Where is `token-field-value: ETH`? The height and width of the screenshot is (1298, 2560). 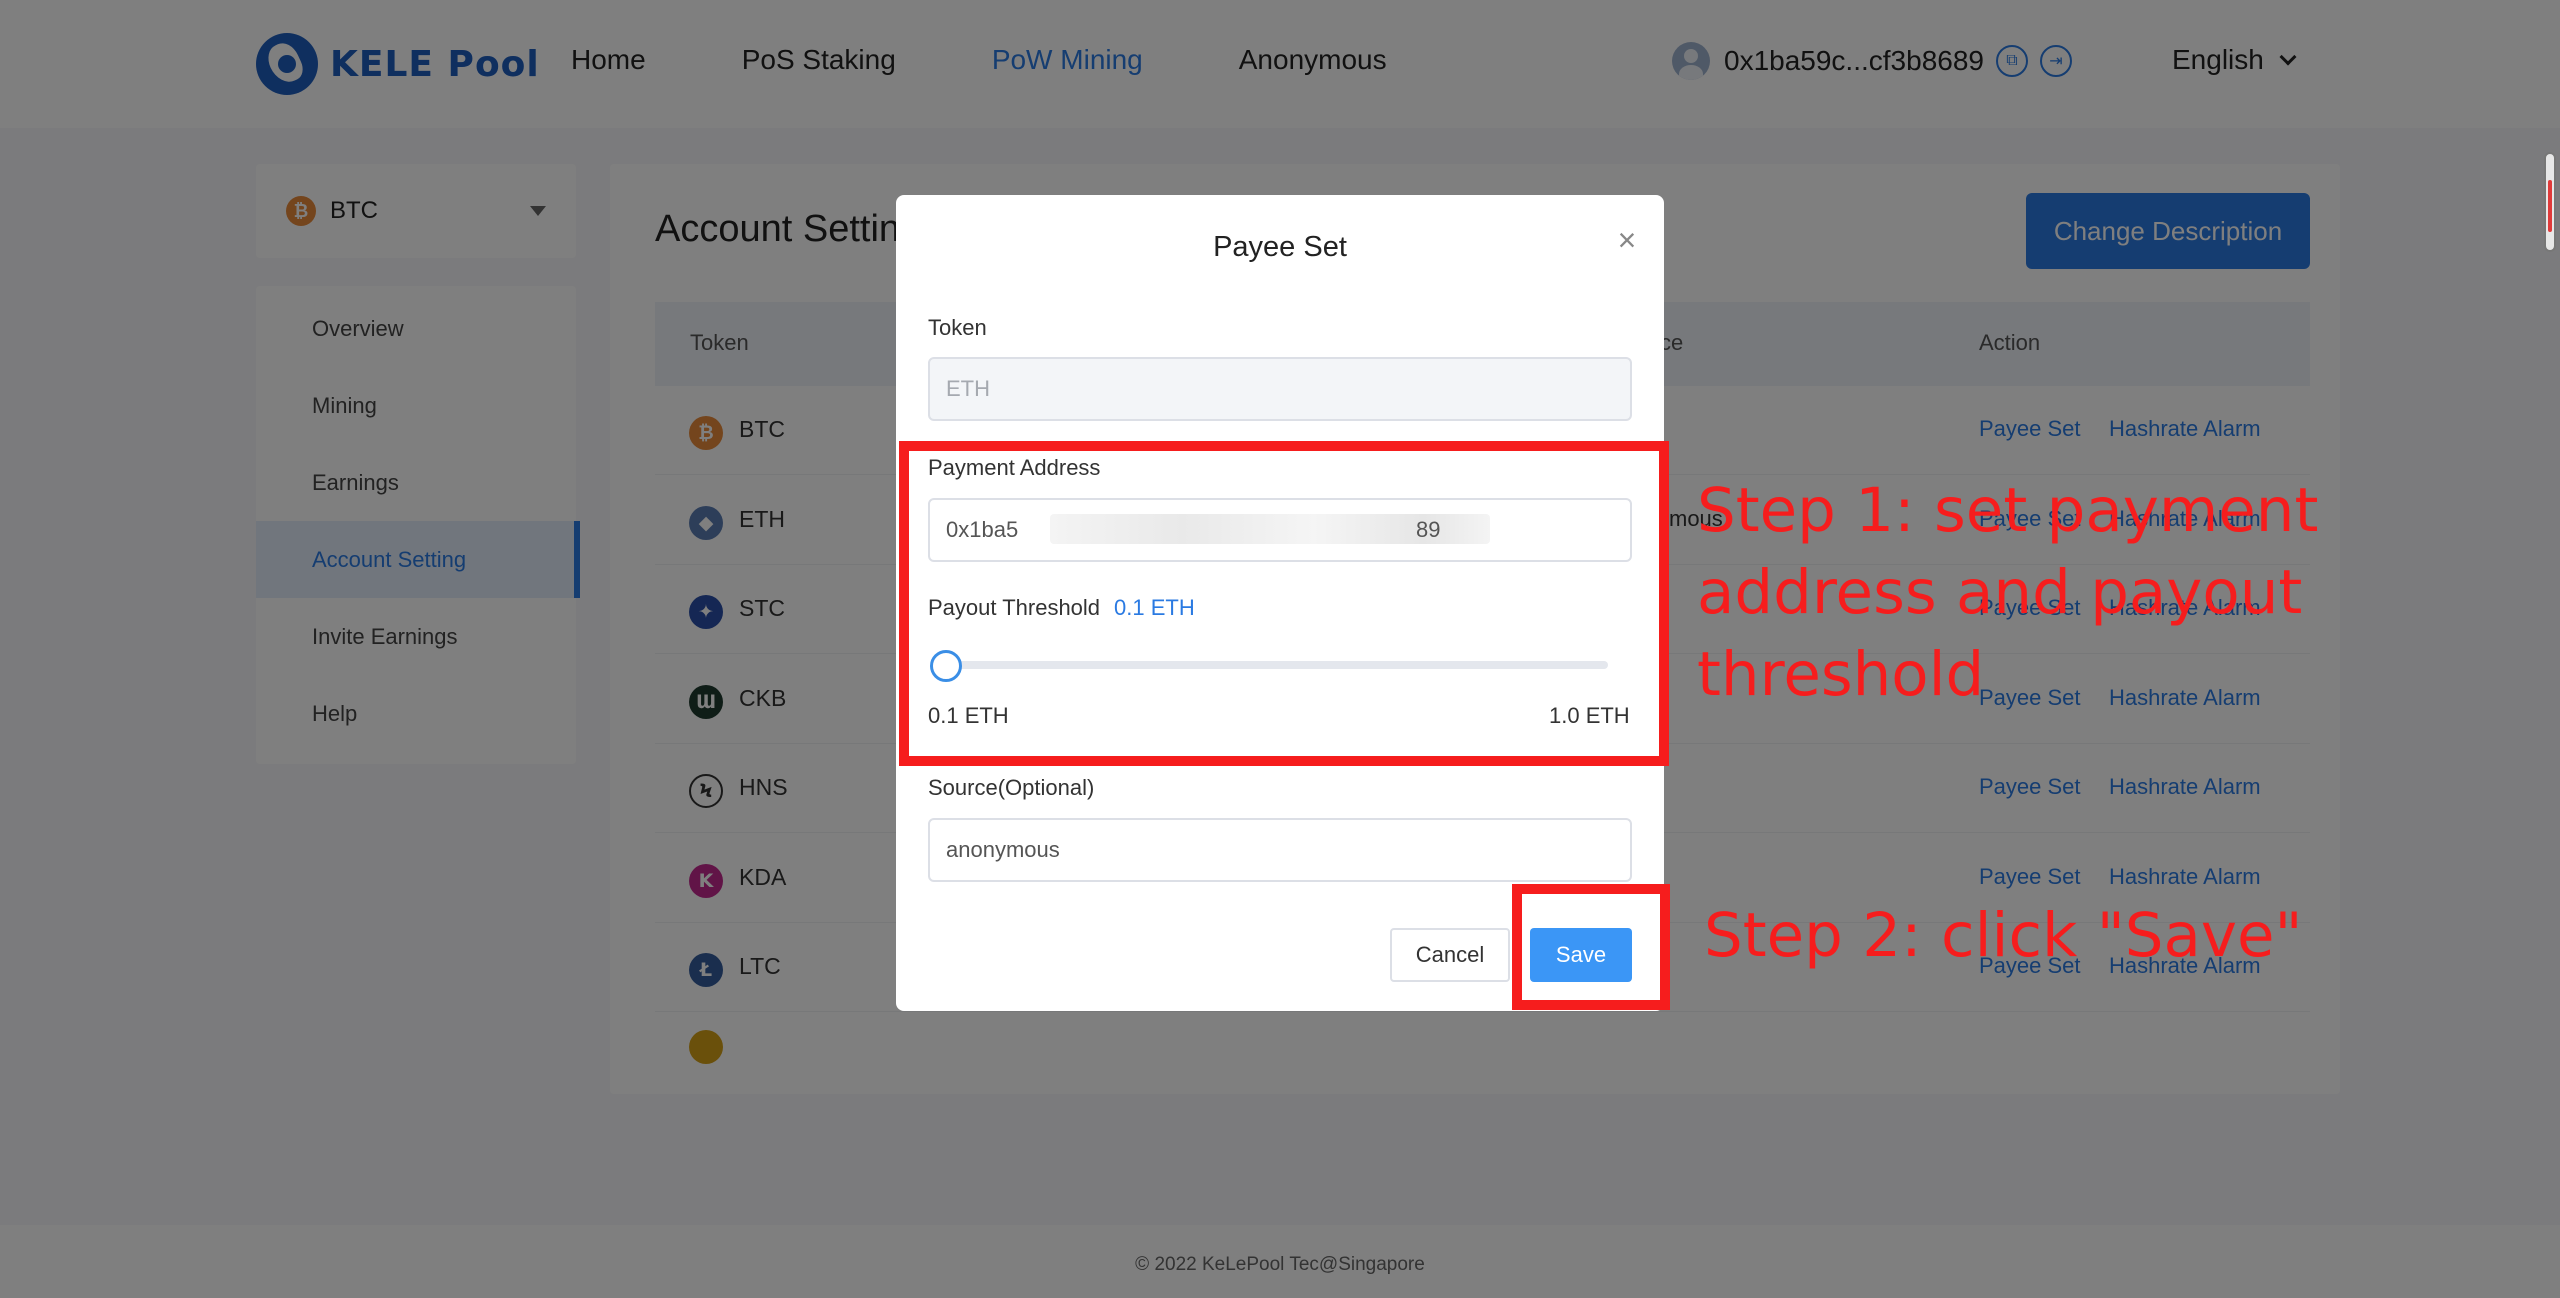 token-field-value: ETH is located at coordinates (968, 388).